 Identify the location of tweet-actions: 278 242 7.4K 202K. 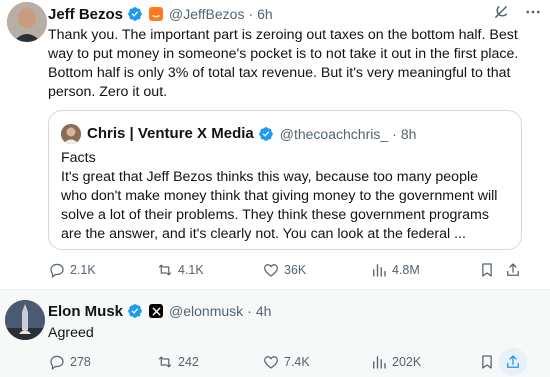
(294, 362).